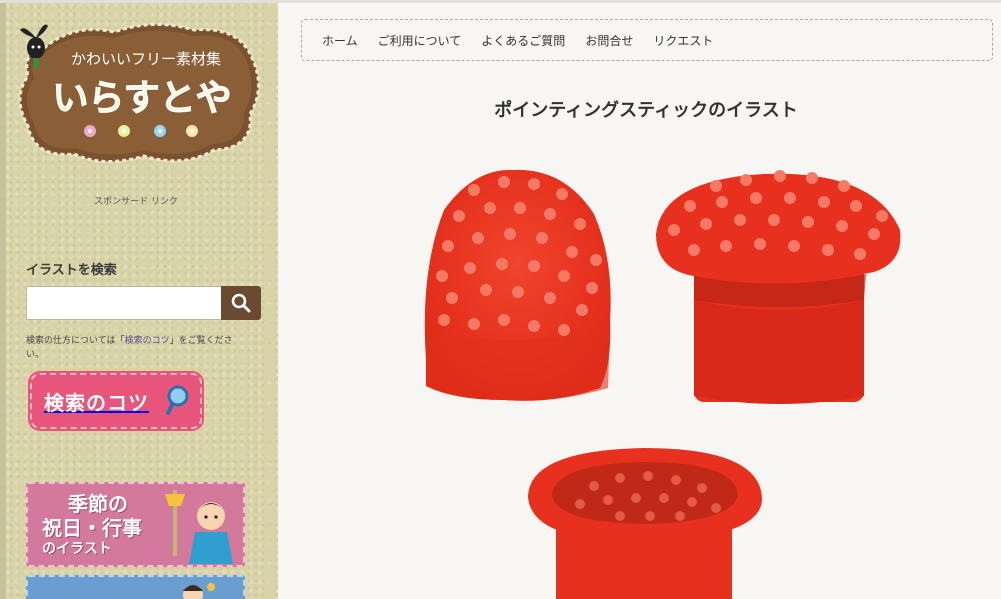 The width and height of the screenshot is (1001, 599). I want to click on sponsored-links-label: スポンサード リンク, so click(136, 202).